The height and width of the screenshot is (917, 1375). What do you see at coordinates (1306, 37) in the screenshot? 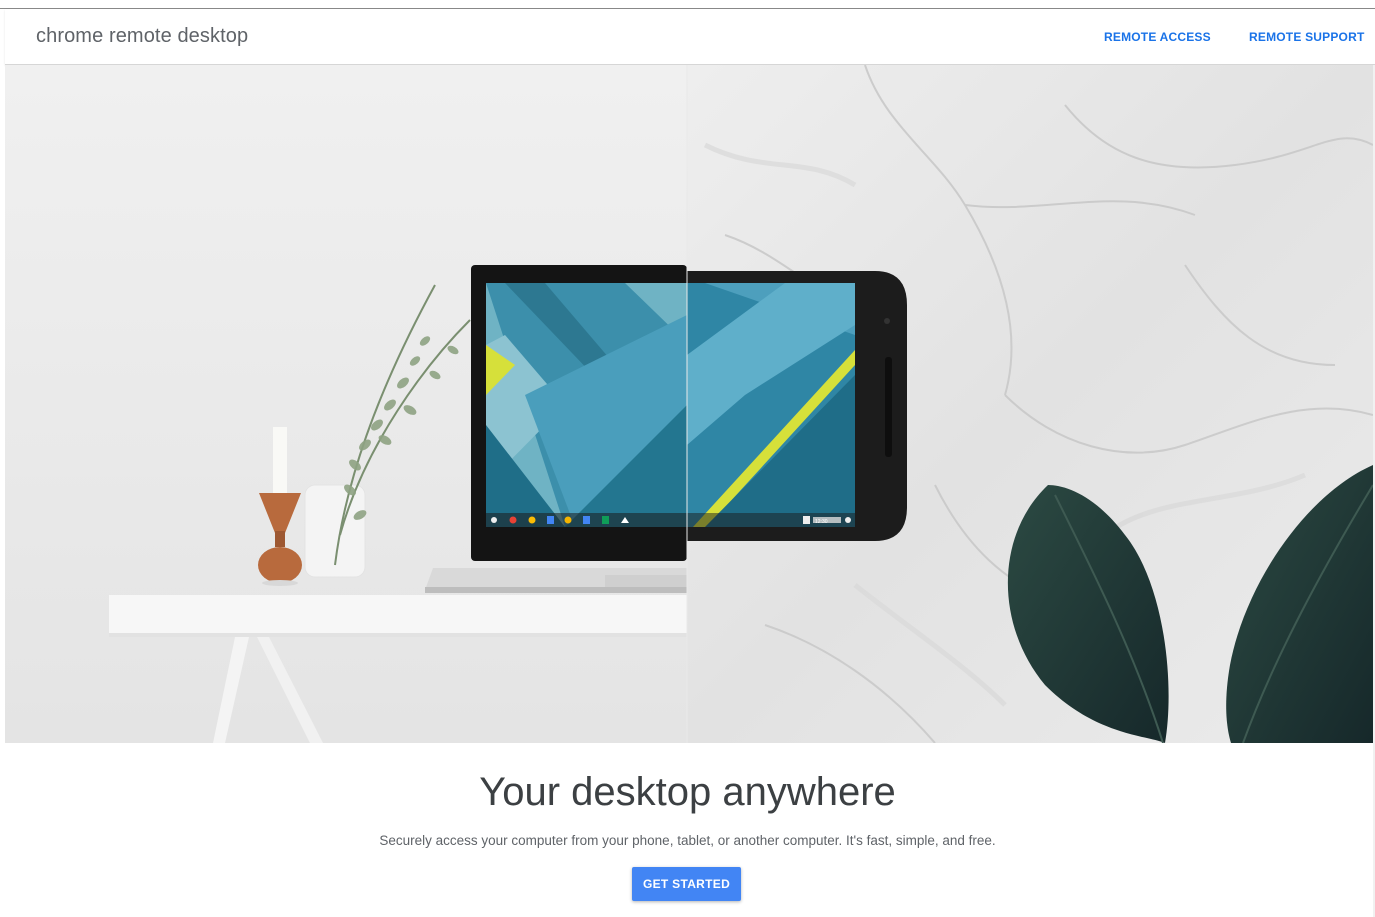
I see `nav-remote-support: REMOTE SUPPORT` at bounding box center [1306, 37].